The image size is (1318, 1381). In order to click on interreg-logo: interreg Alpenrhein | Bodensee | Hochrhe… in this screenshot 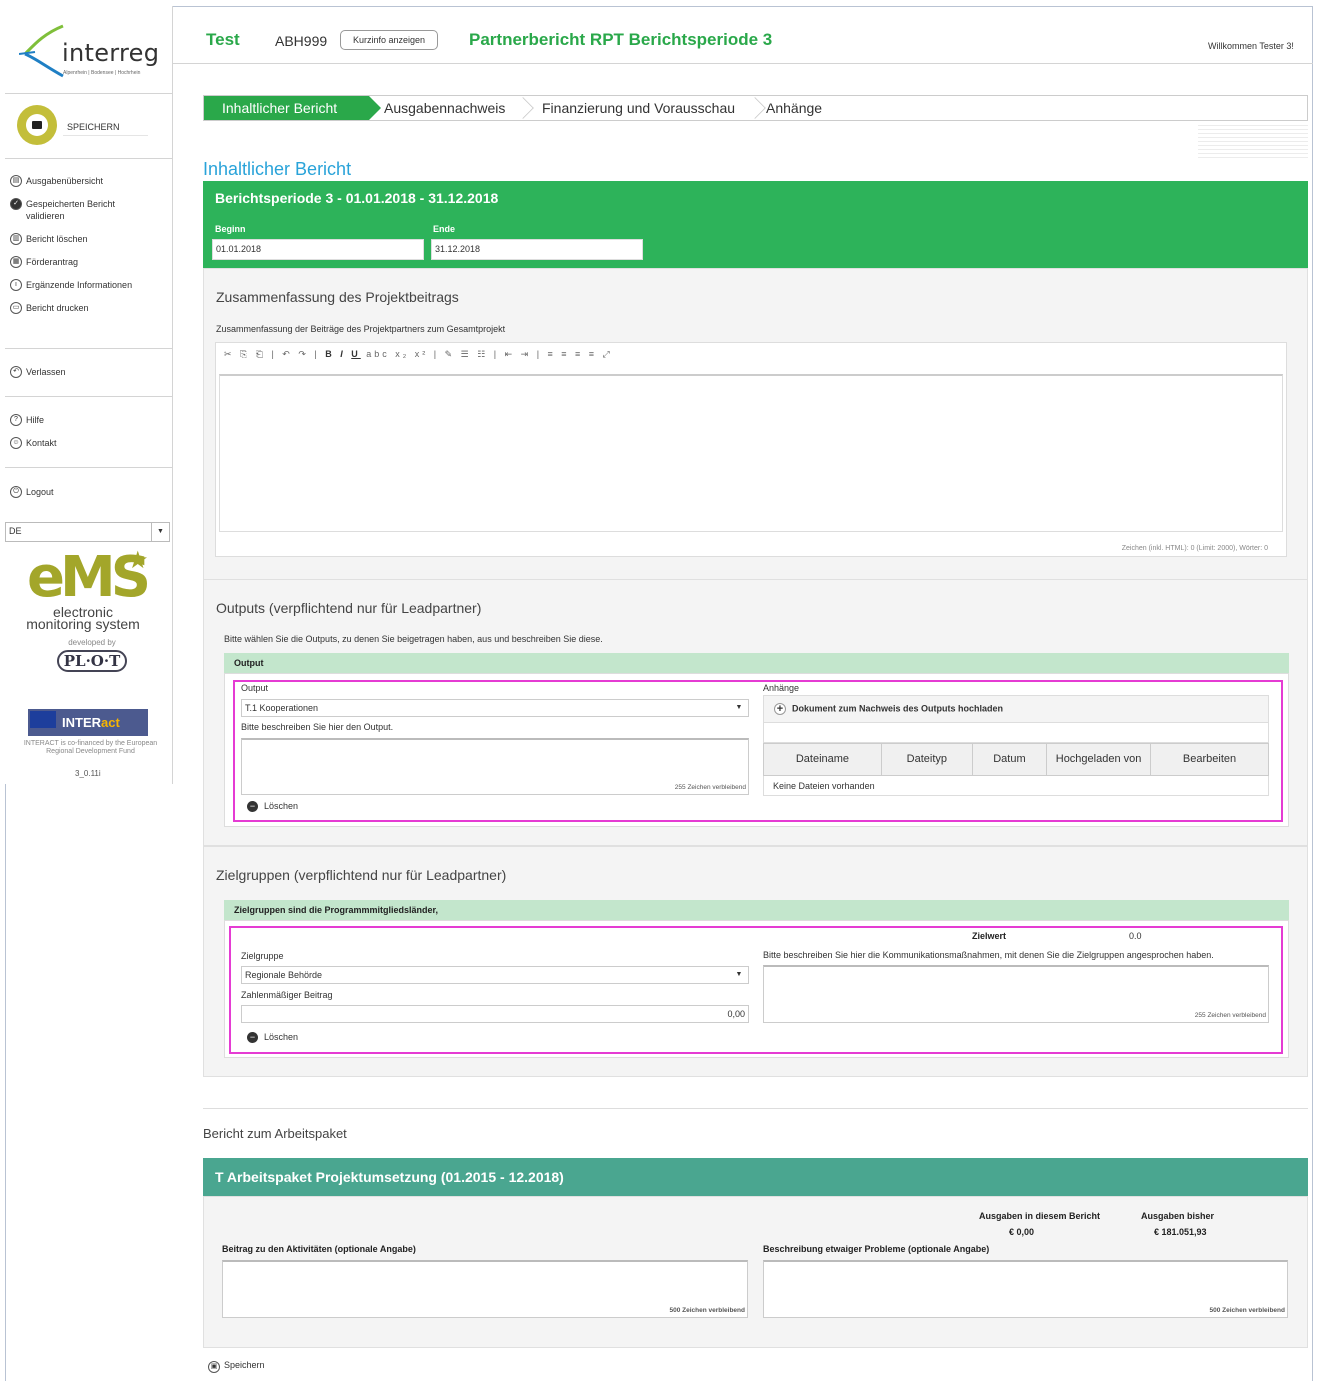, I will do `click(88, 50)`.